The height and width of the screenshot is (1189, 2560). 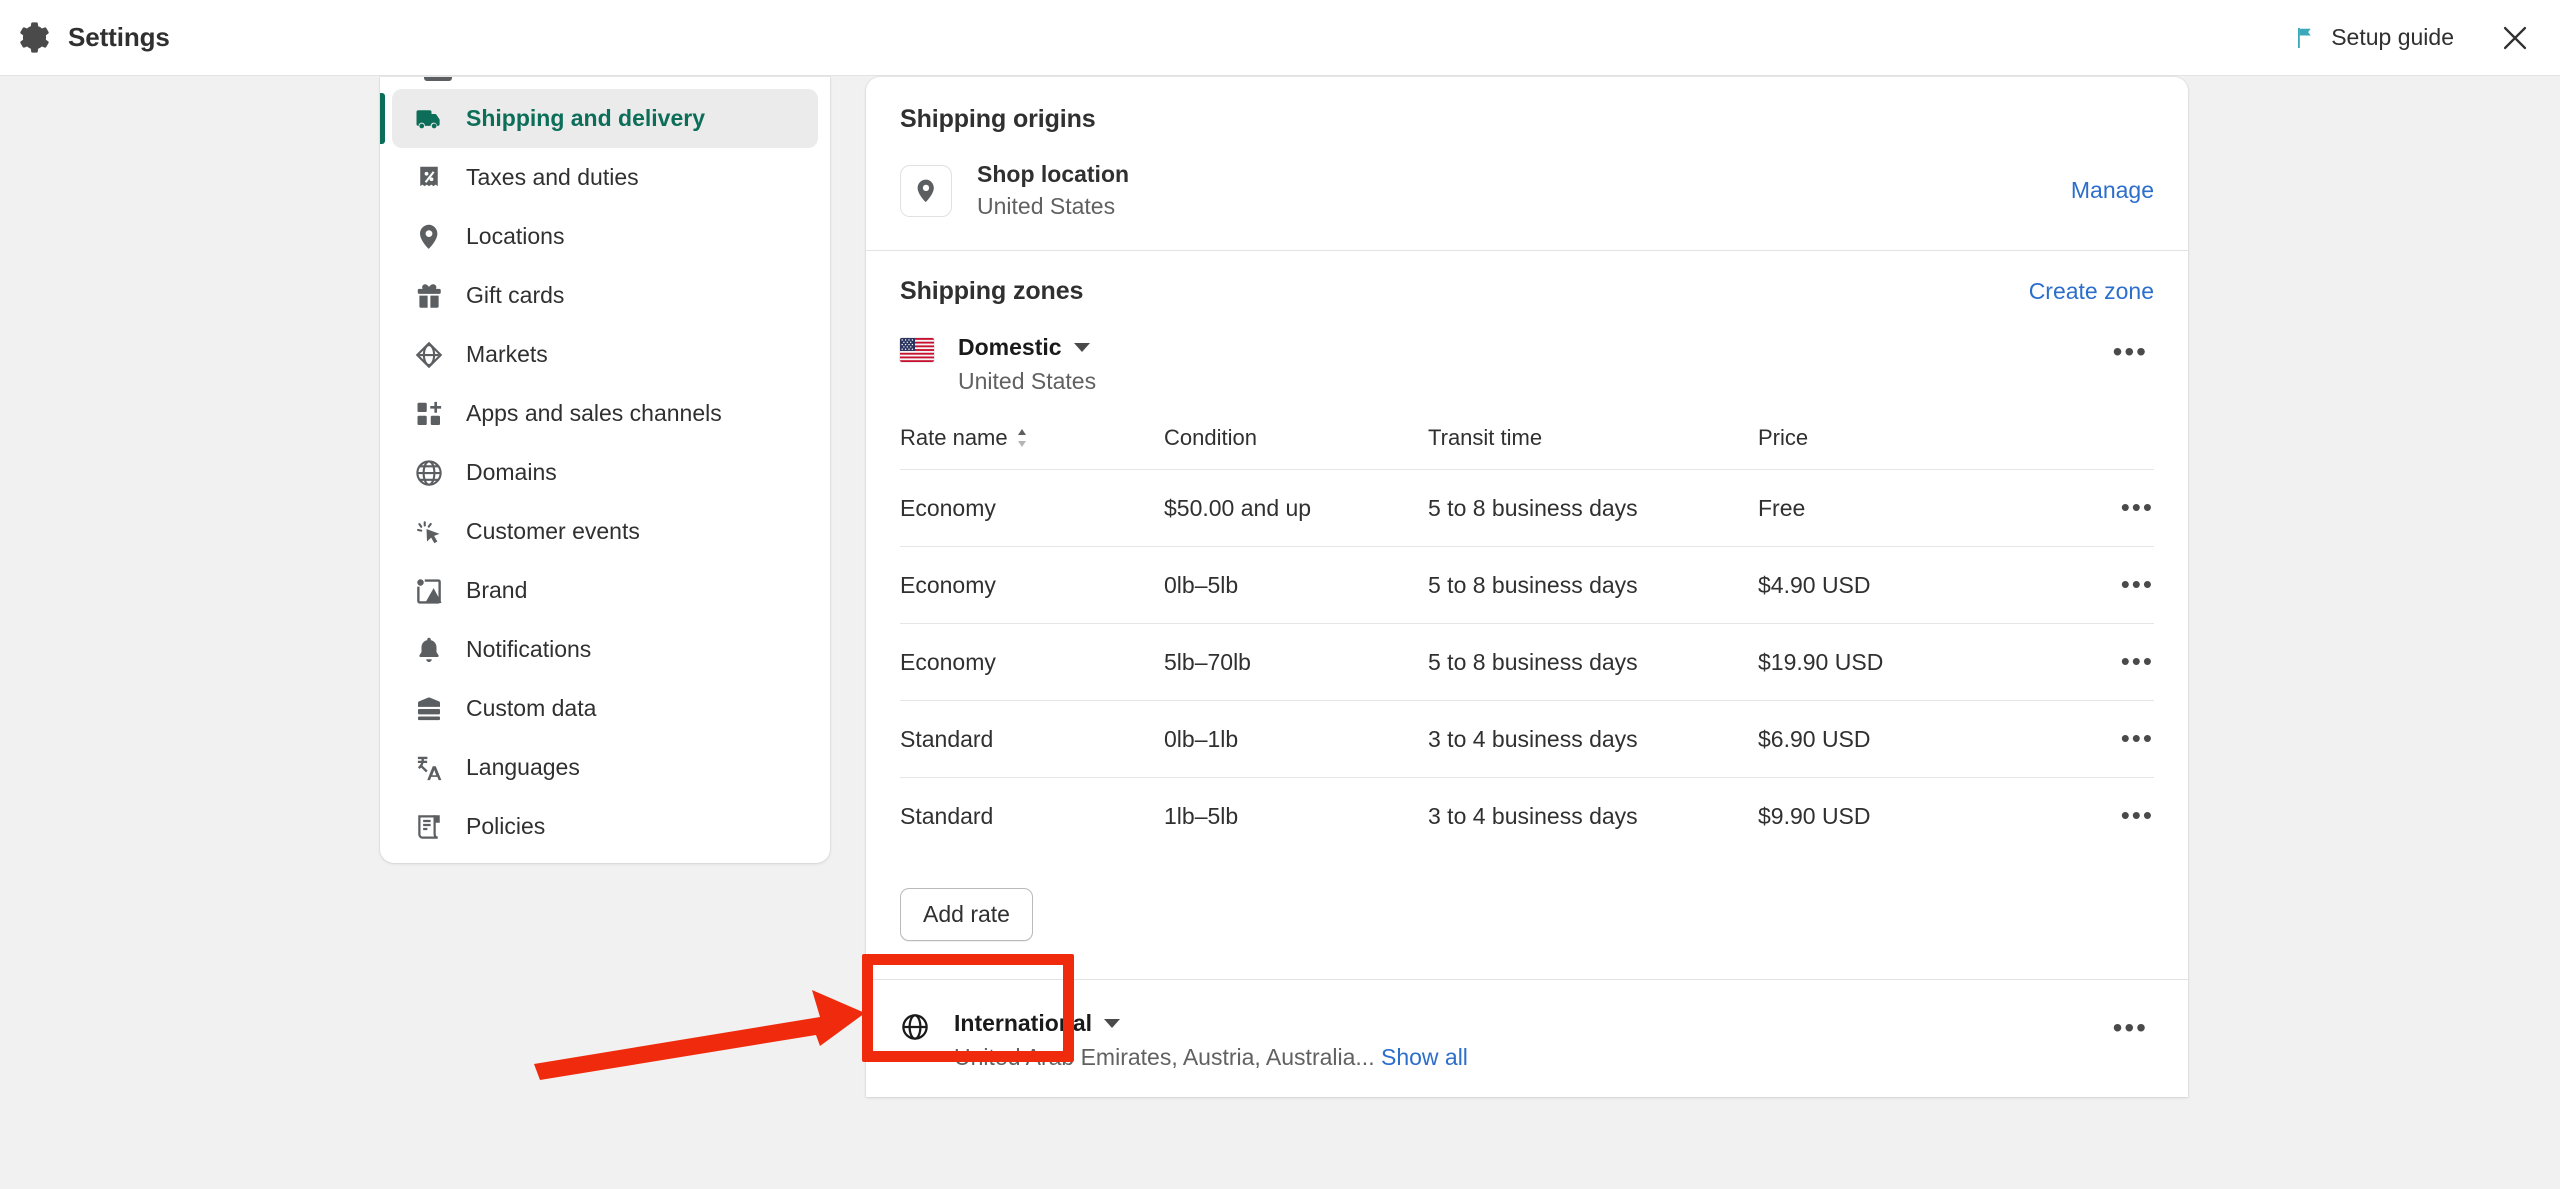 I want to click on domestic-zone-more-options-icon: •••, so click(x=2130, y=352).